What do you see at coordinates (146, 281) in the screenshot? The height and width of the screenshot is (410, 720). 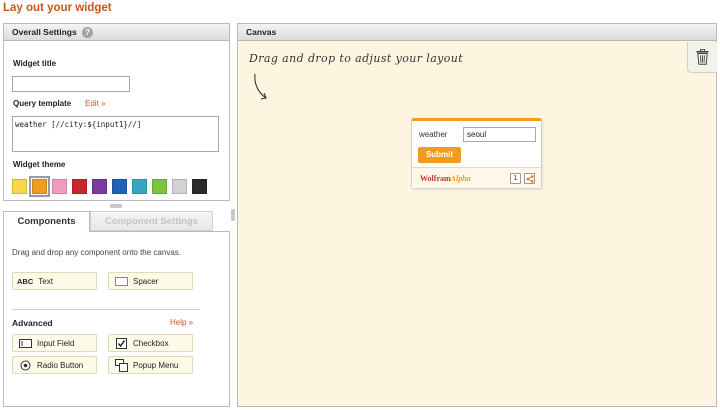 I see `spacer-component-label: Spacer` at bounding box center [146, 281].